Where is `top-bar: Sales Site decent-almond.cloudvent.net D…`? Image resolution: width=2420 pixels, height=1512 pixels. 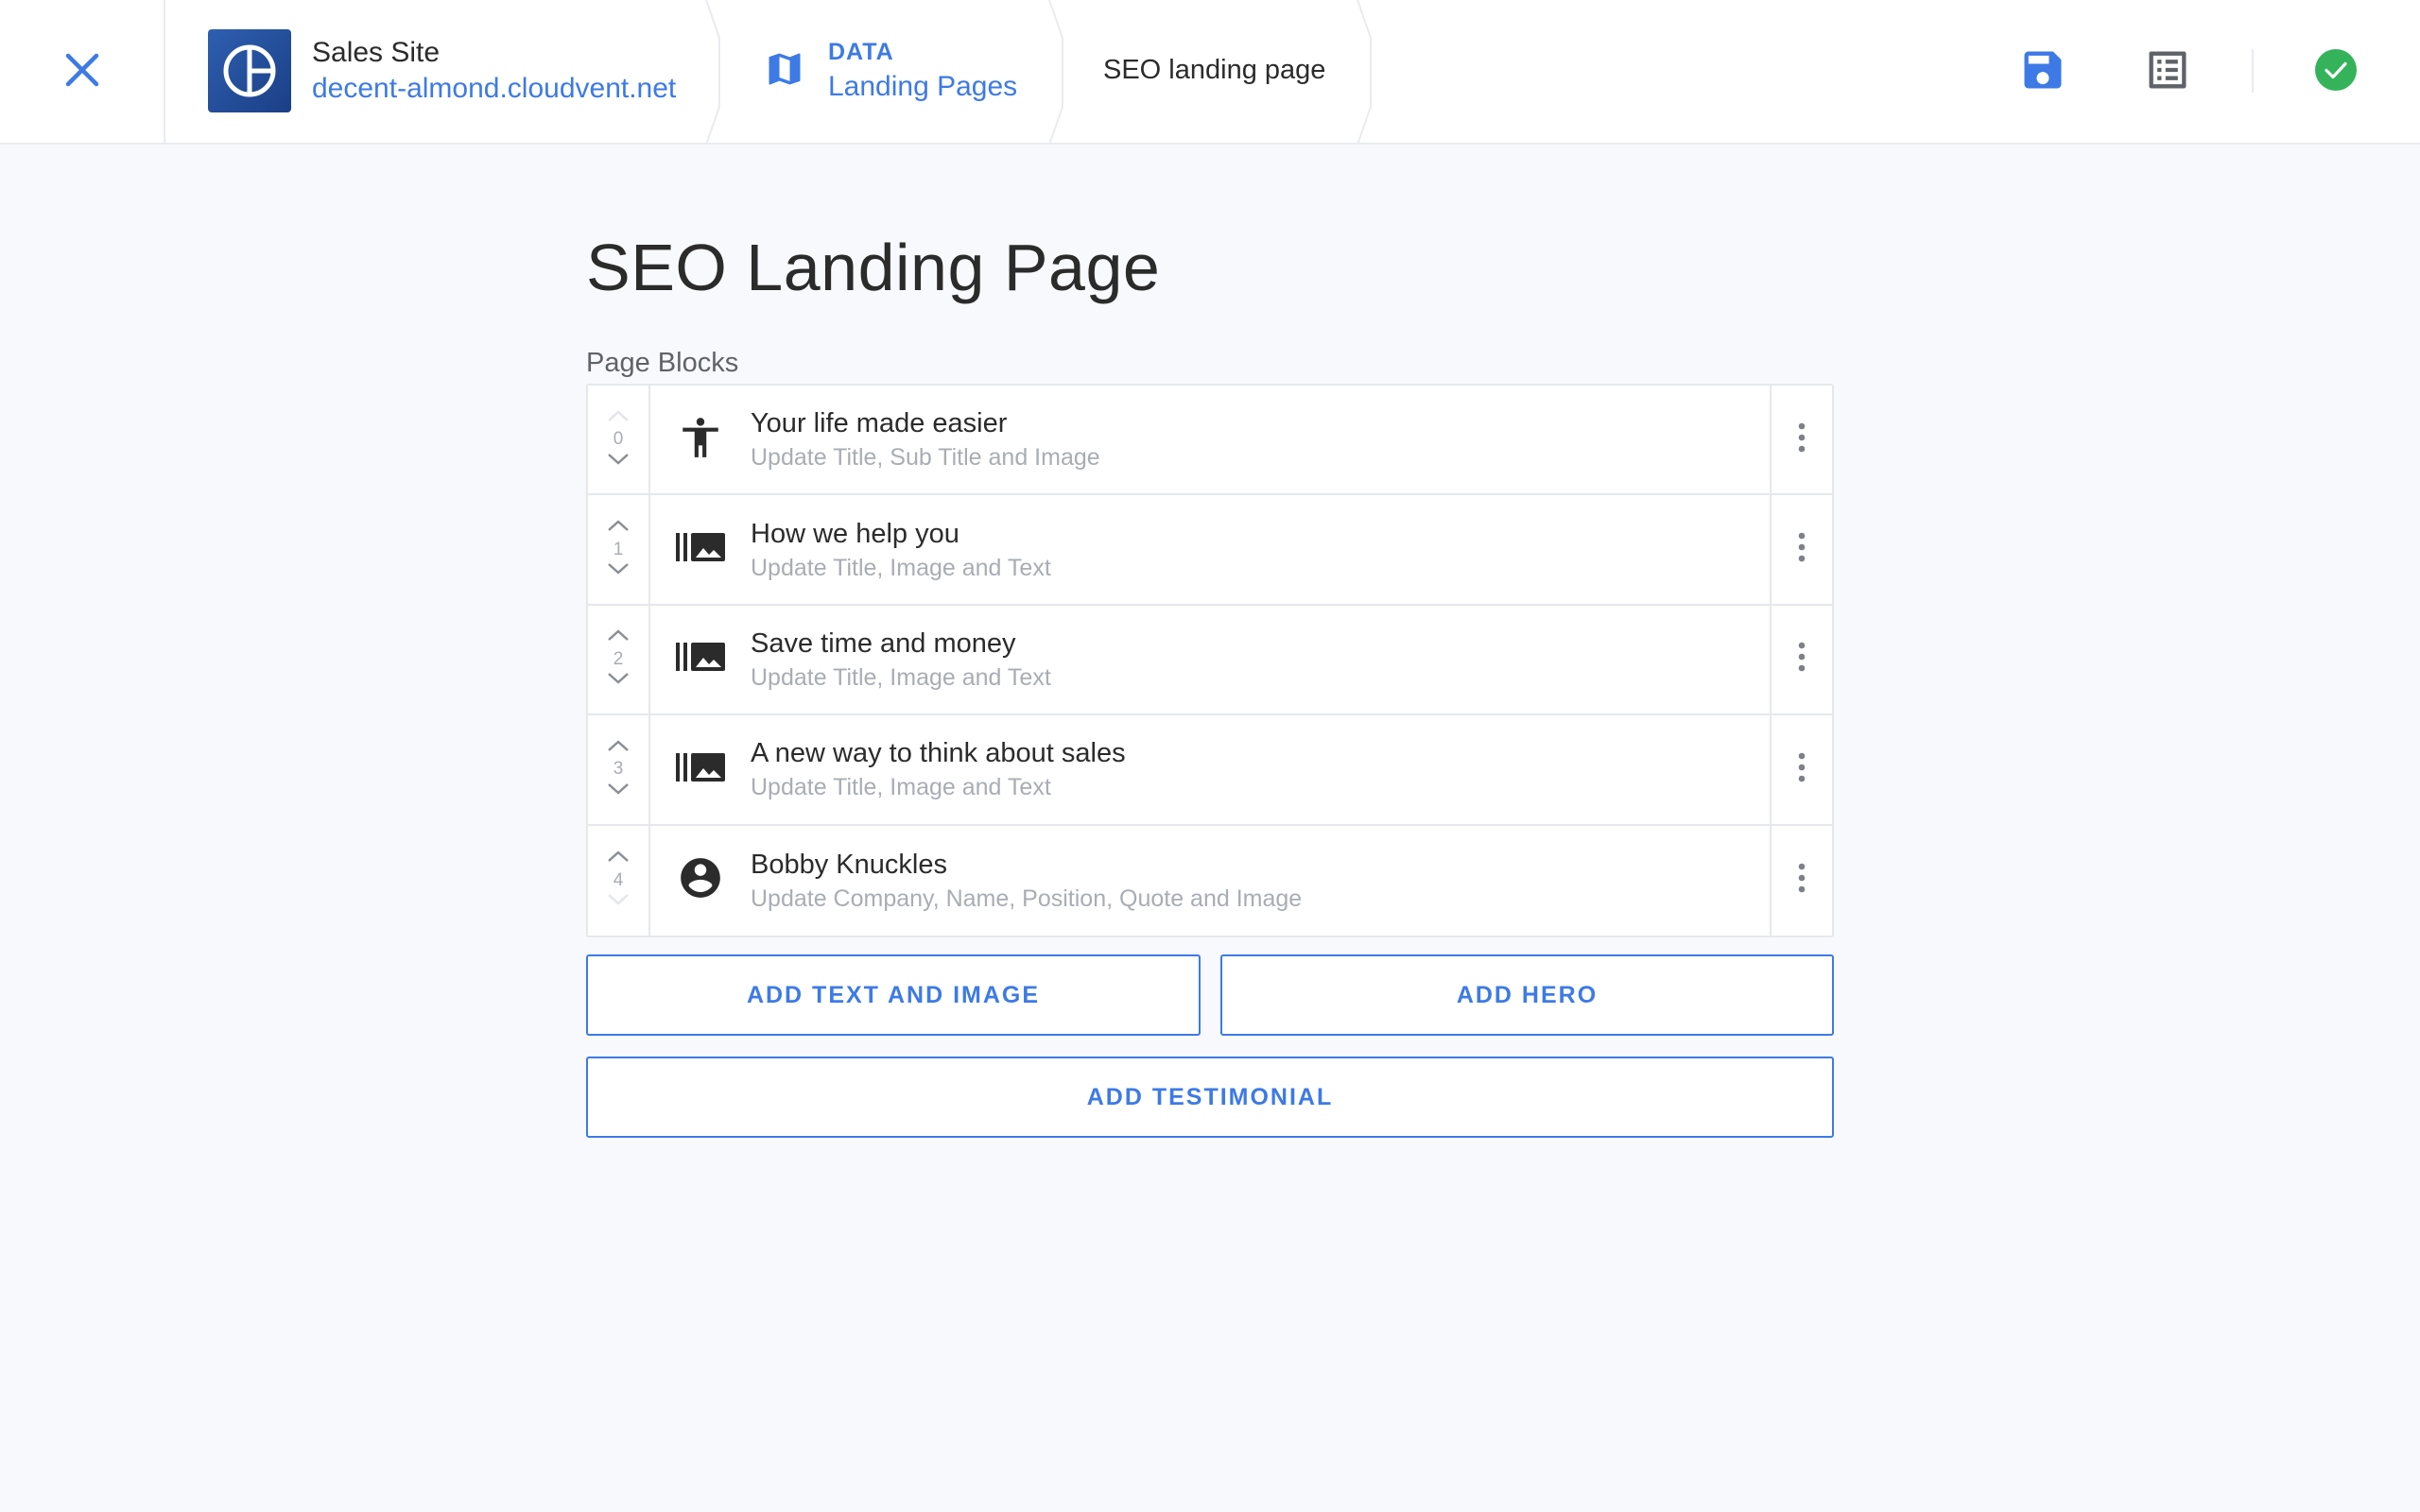 top-bar: Sales Site decent-almond.cloudvent.net D… is located at coordinates (1210, 72).